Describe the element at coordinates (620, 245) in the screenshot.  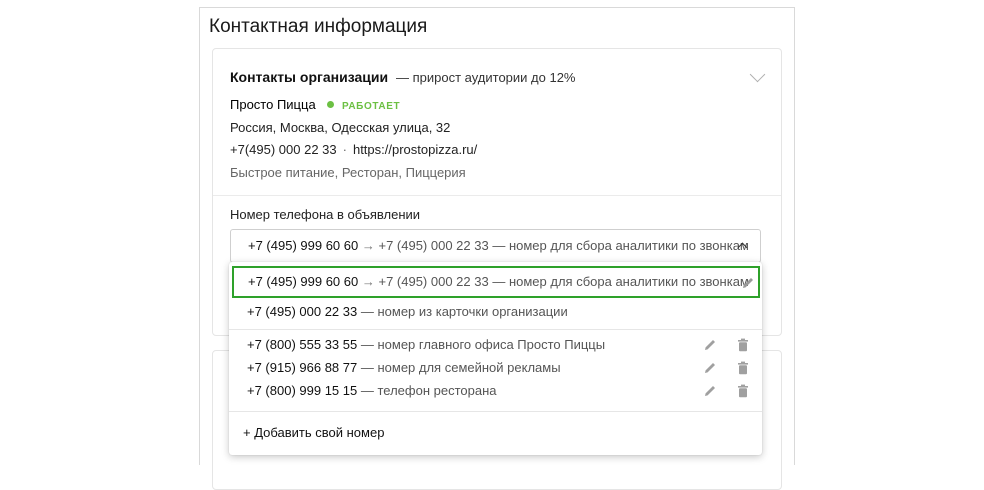
I see `phone-select-desc: — номер для сбора аналитики по звонкам` at that location.